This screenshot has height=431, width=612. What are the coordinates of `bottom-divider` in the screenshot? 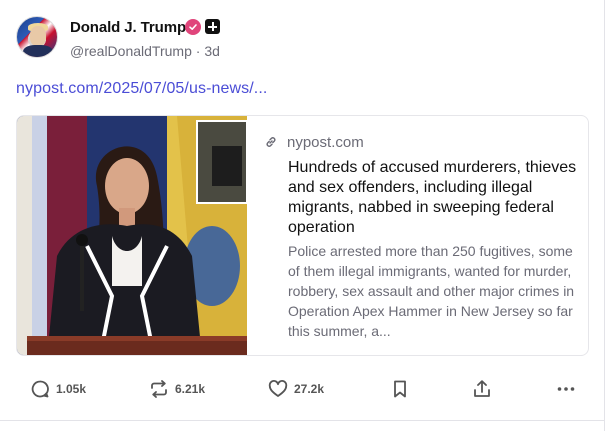 It's located at (302, 420).